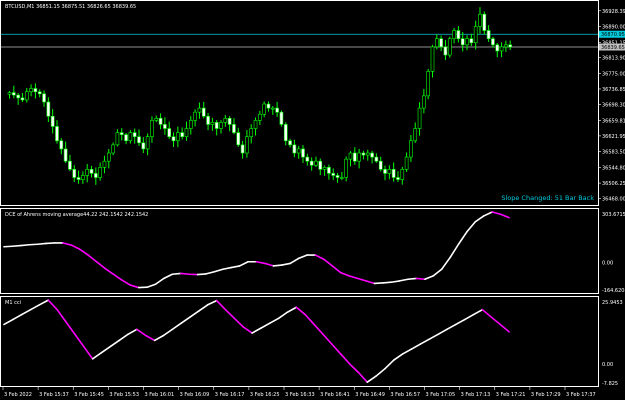 The width and height of the screenshot is (625, 400). Describe the element at coordinates (547, 198) in the screenshot. I see `slope-annotation: Slope Changed: 51 Bar Back` at that location.